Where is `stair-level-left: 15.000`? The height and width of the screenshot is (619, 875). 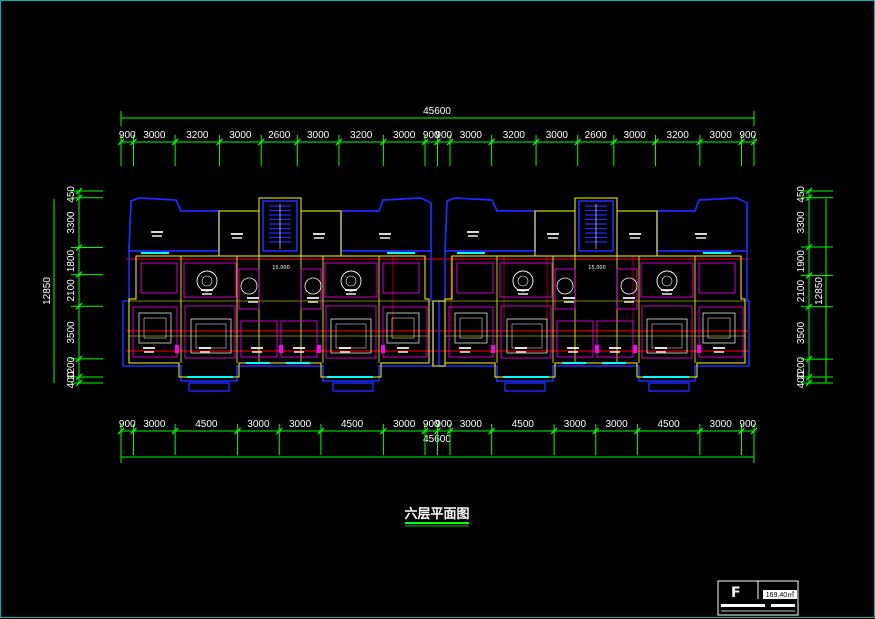
stair-level-left: 15.000 is located at coordinates (281, 268).